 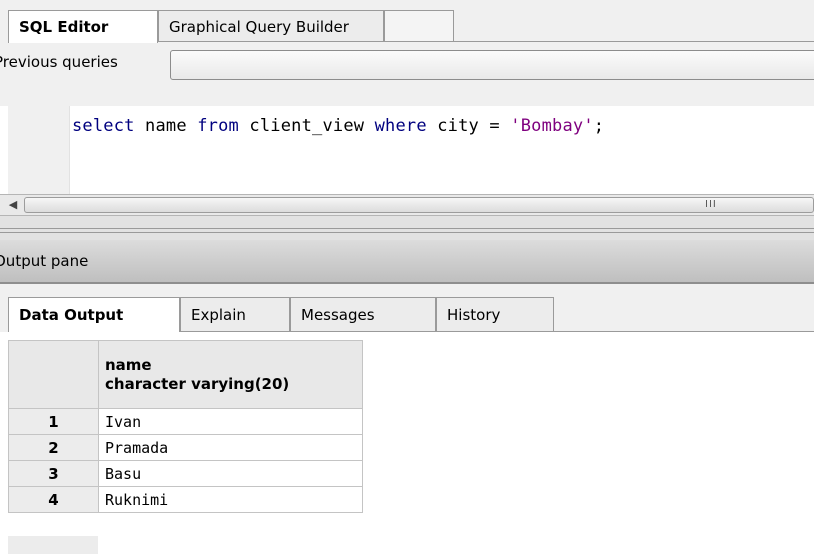 What do you see at coordinates (94, 314) in the screenshot?
I see `tab-data-output: Data Output` at bounding box center [94, 314].